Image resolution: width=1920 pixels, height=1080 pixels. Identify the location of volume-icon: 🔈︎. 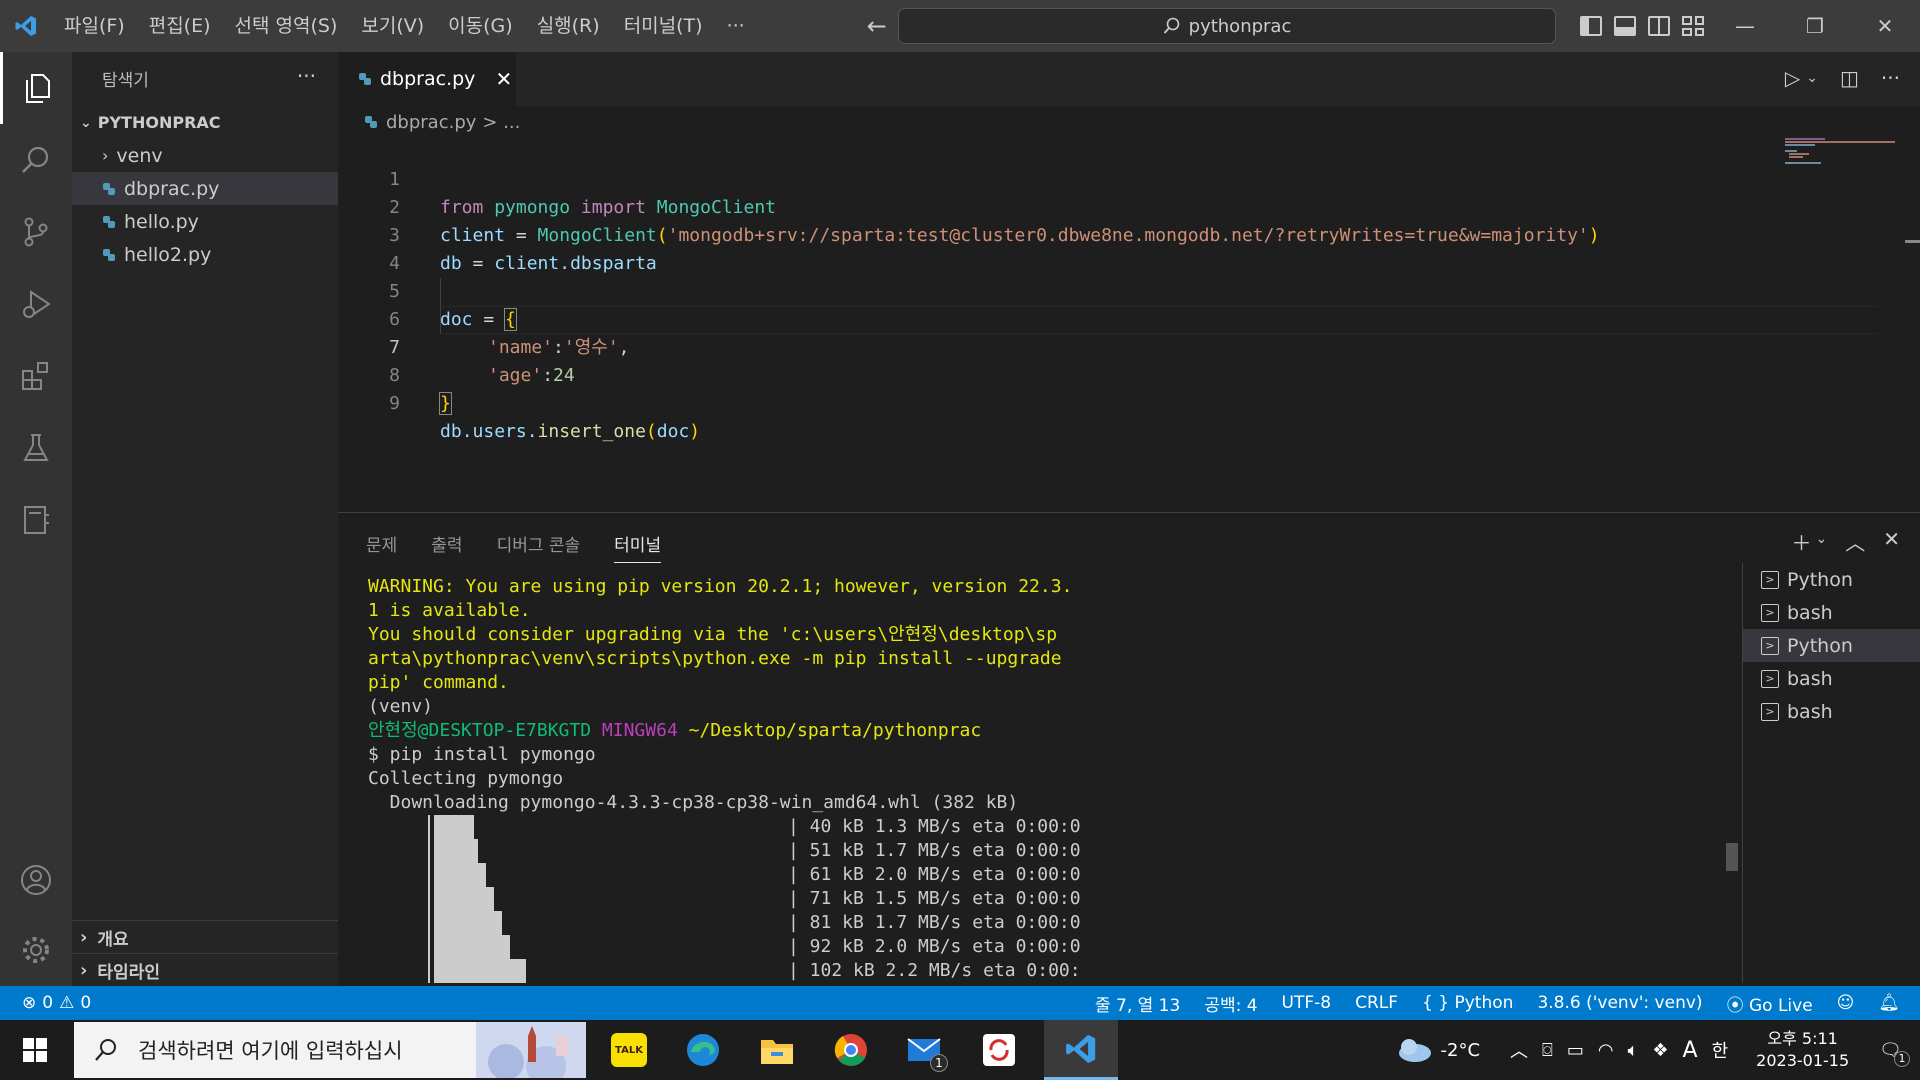
(1633, 1050).